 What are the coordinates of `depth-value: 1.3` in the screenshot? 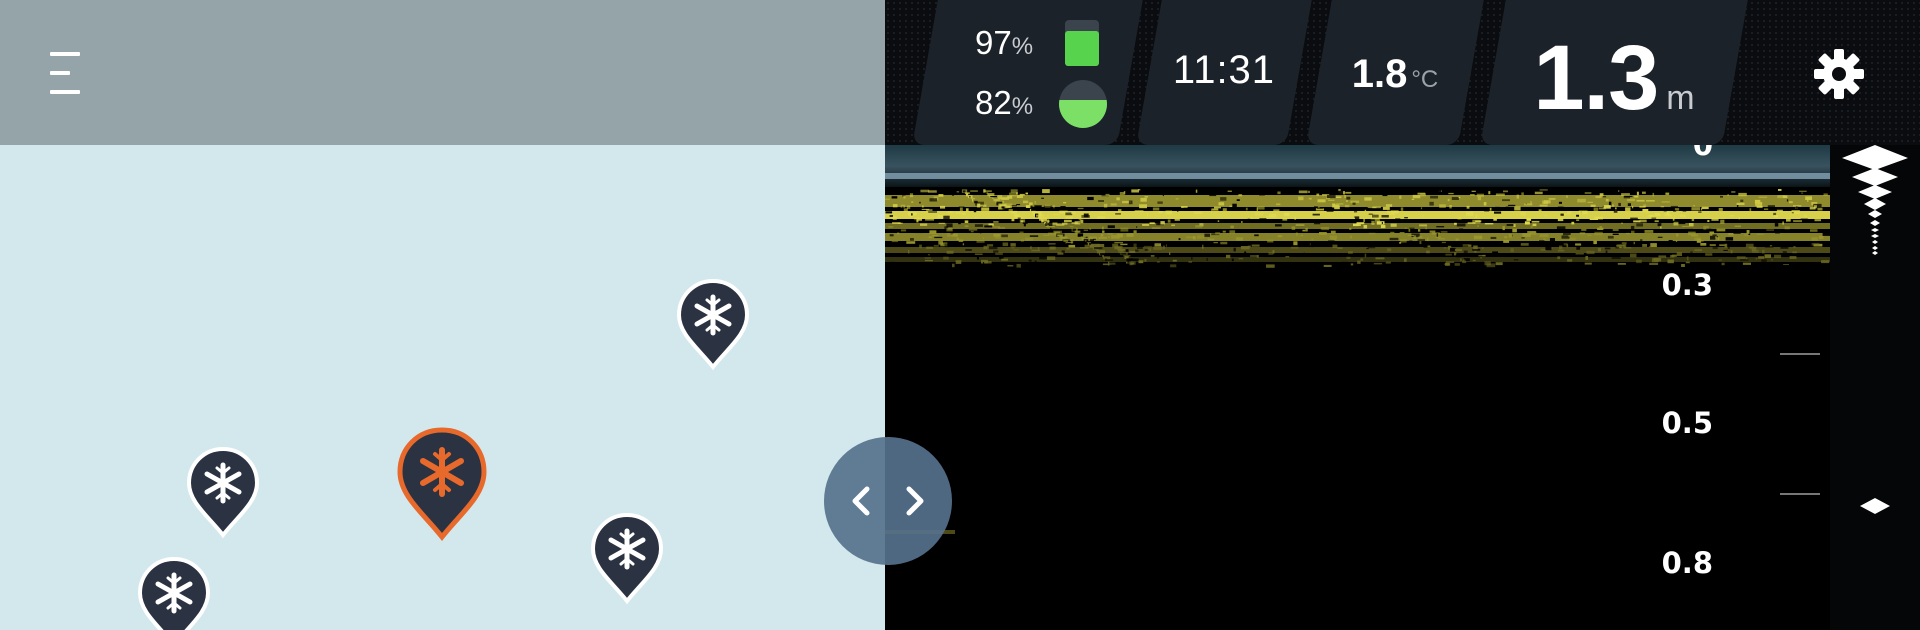 It's located at (1596, 78).